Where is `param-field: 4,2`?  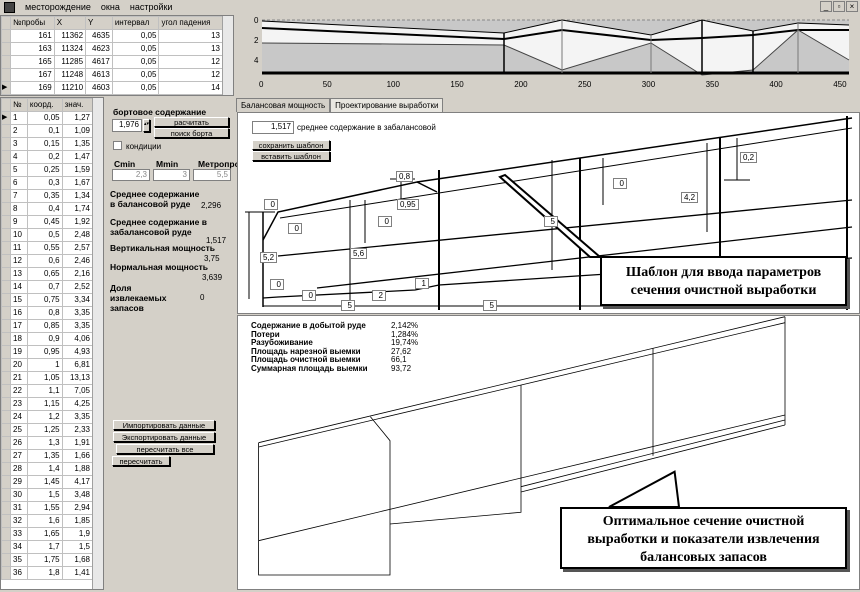 param-field: 4,2 is located at coordinates (690, 197).